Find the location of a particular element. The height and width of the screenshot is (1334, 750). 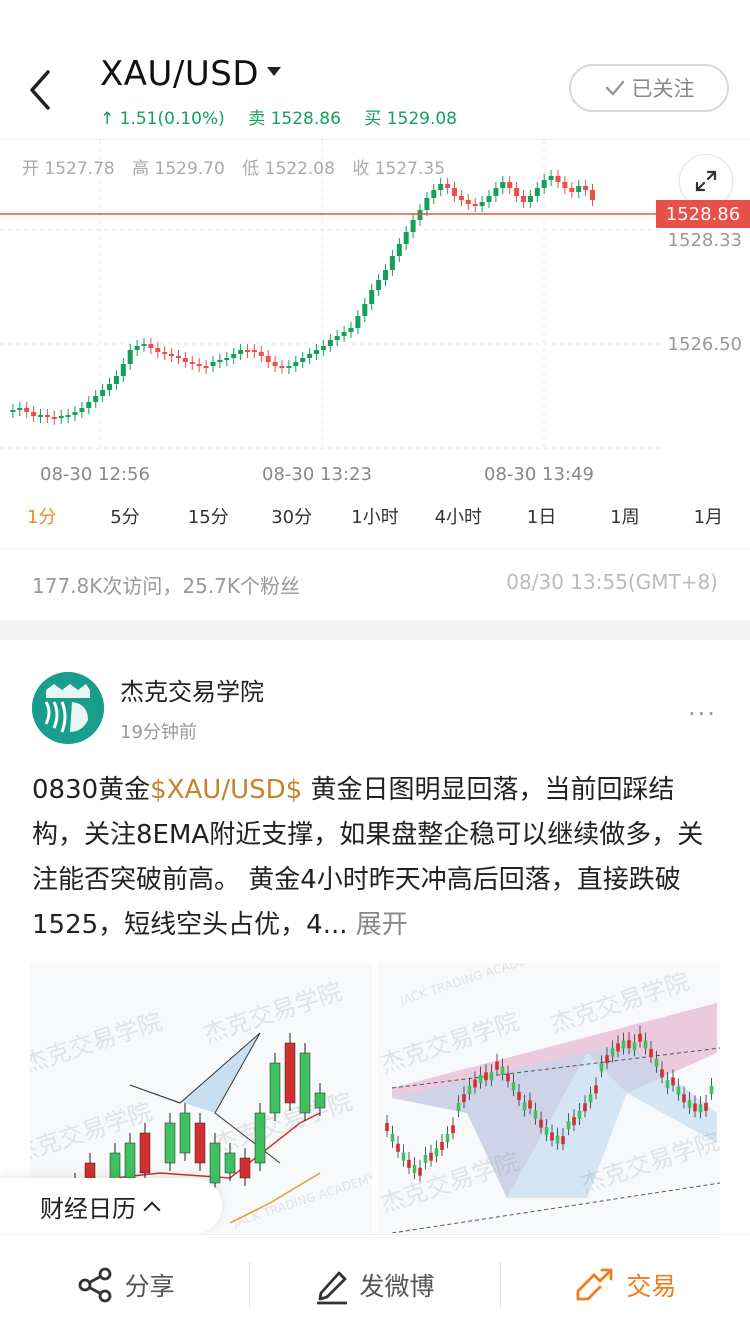

tab-1month: 1月 is located at coordinates (708, 520).